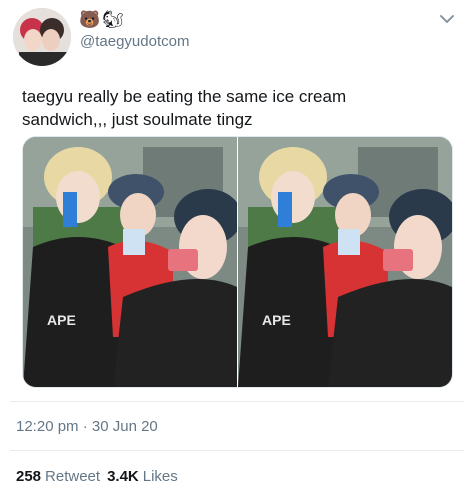 Image resolution: width=474 pixels, height=500 pixels. I want to click on bear-emoji: 🐻, so click(90, 19).